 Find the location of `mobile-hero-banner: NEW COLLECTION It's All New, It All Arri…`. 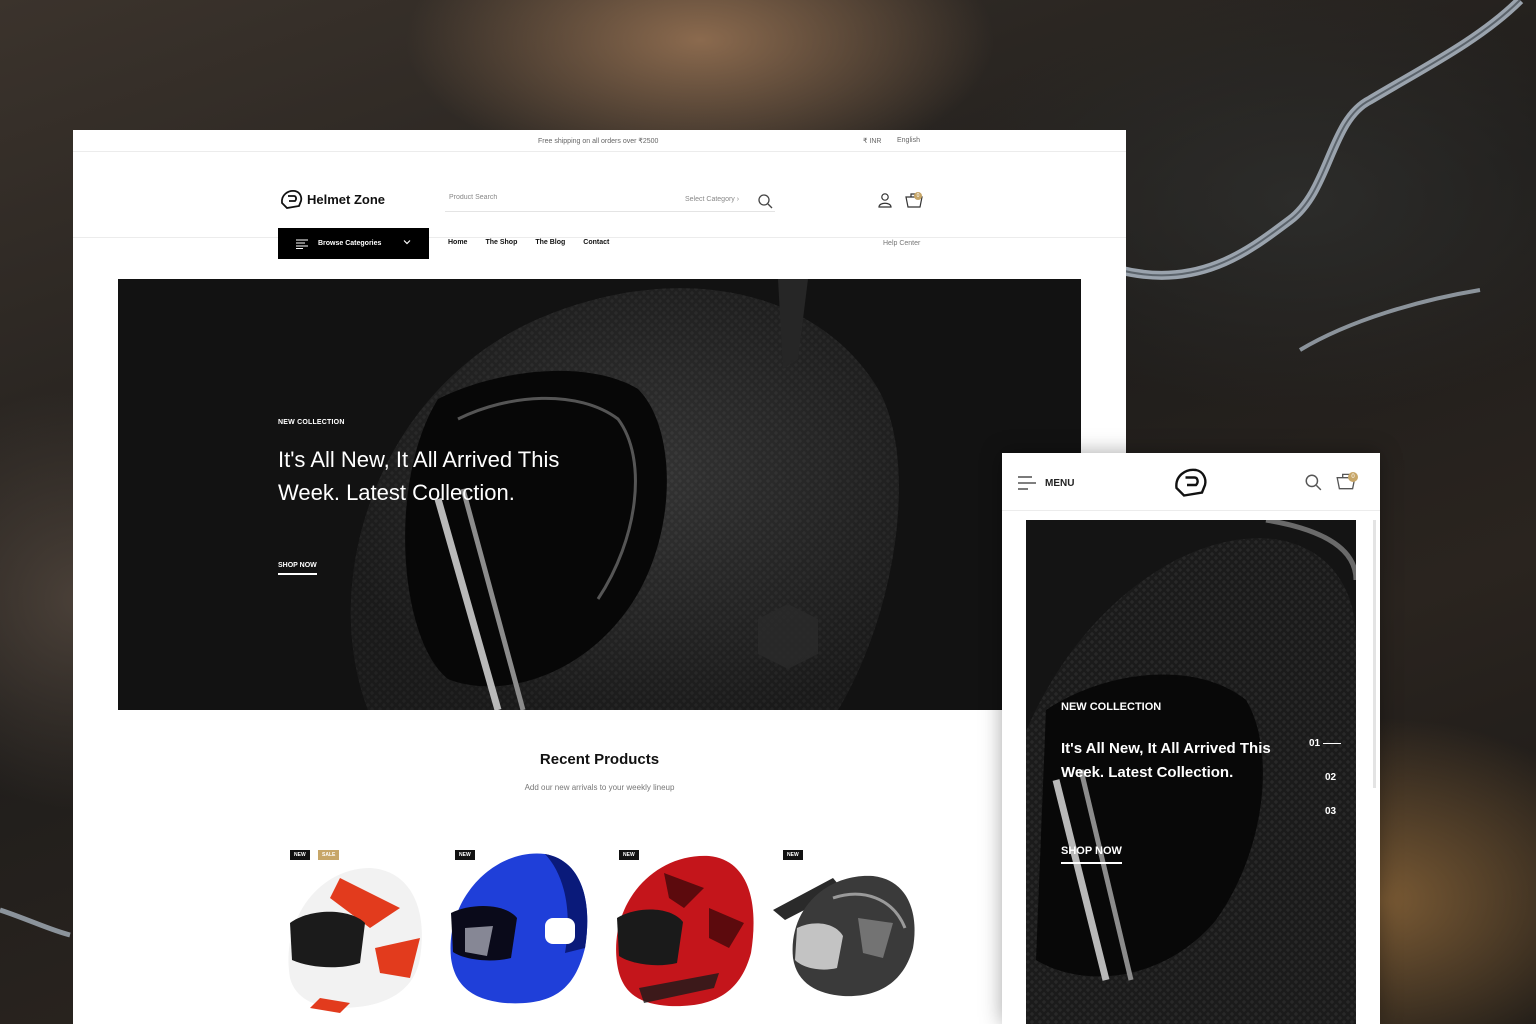

mobile-hero-banner: NEW COLLECTION It's All New, It All Arri… is located at coordinates (1191, 772).